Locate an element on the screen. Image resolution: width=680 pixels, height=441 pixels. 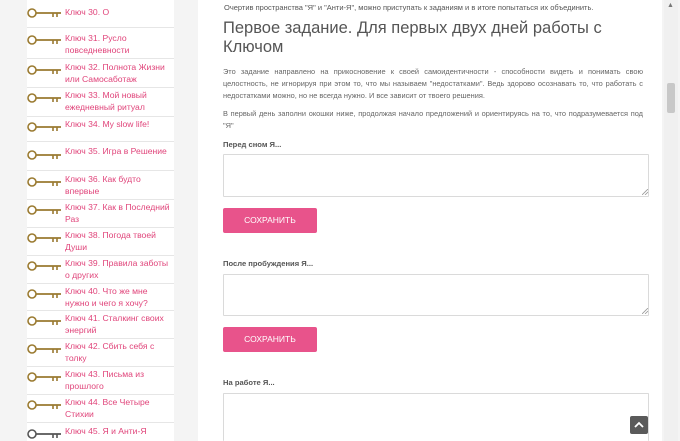
sidebar-item-label: Ключ 30. О is located at coordinates (87, 12).